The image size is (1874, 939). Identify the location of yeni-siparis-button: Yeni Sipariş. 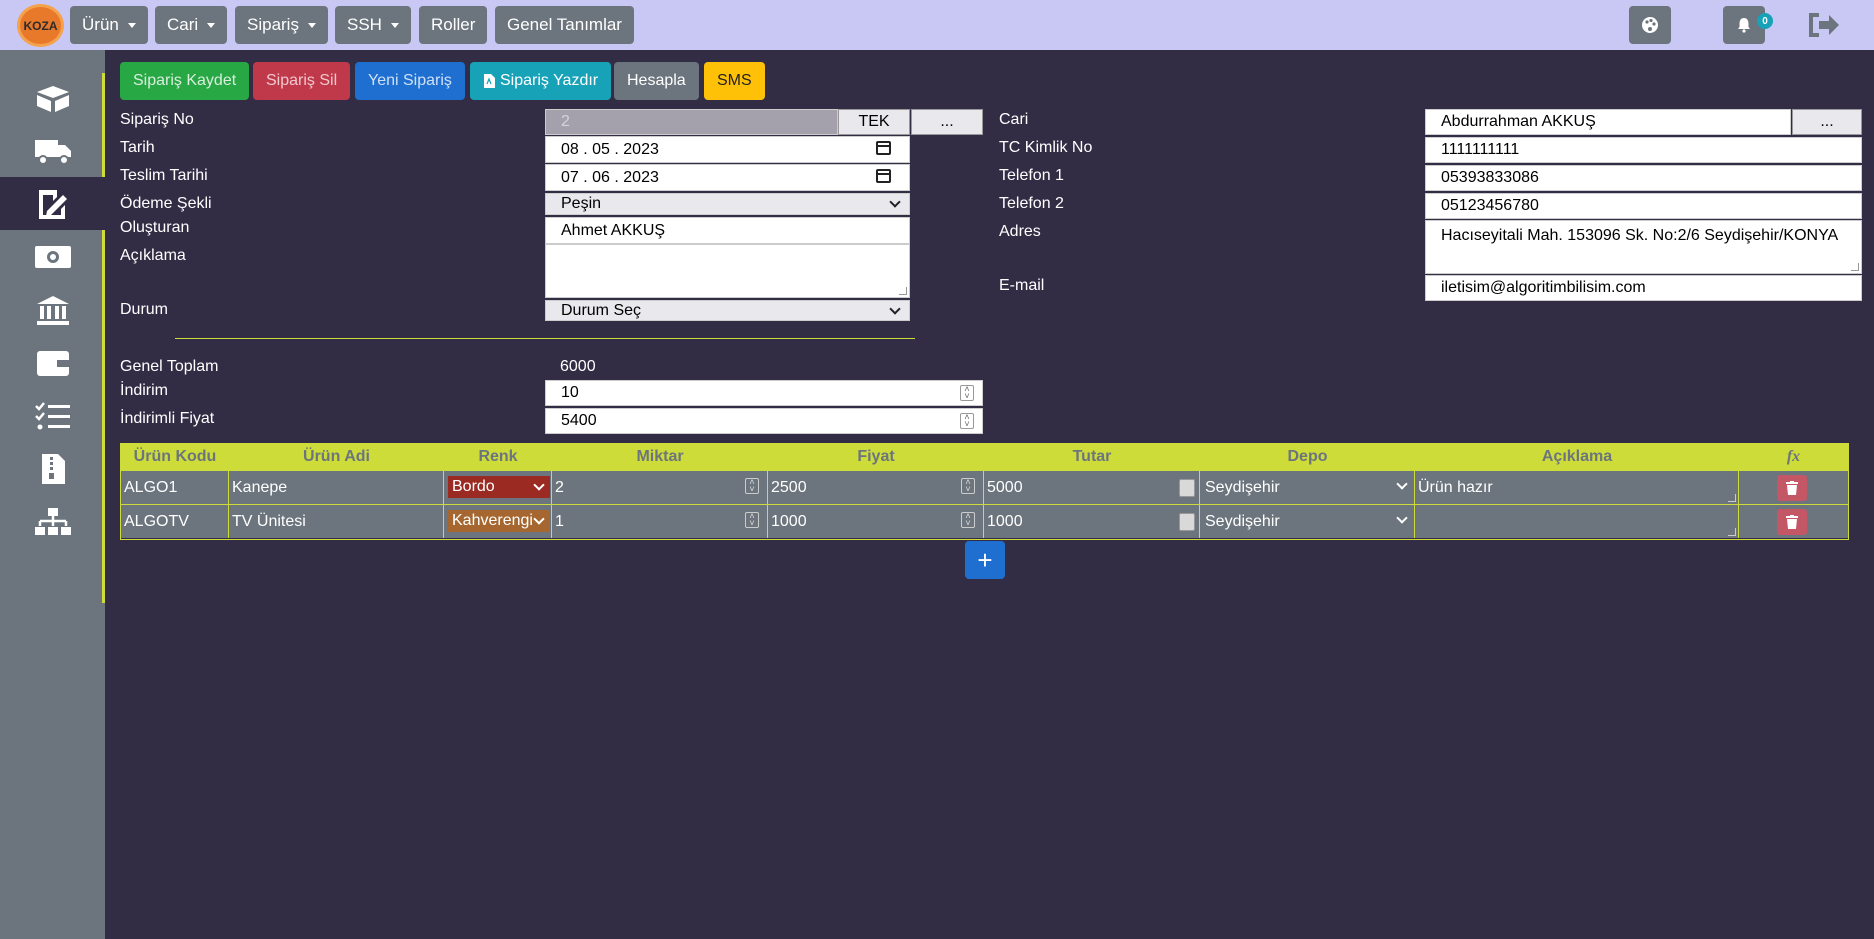
(410, 81).